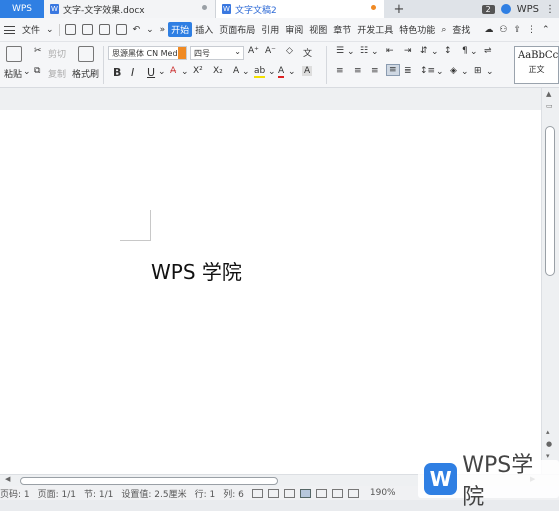  What do you see at coordinates (321, 493) in the screenshot?
I see `outline-view-icon` at bounding box center [321, 493].